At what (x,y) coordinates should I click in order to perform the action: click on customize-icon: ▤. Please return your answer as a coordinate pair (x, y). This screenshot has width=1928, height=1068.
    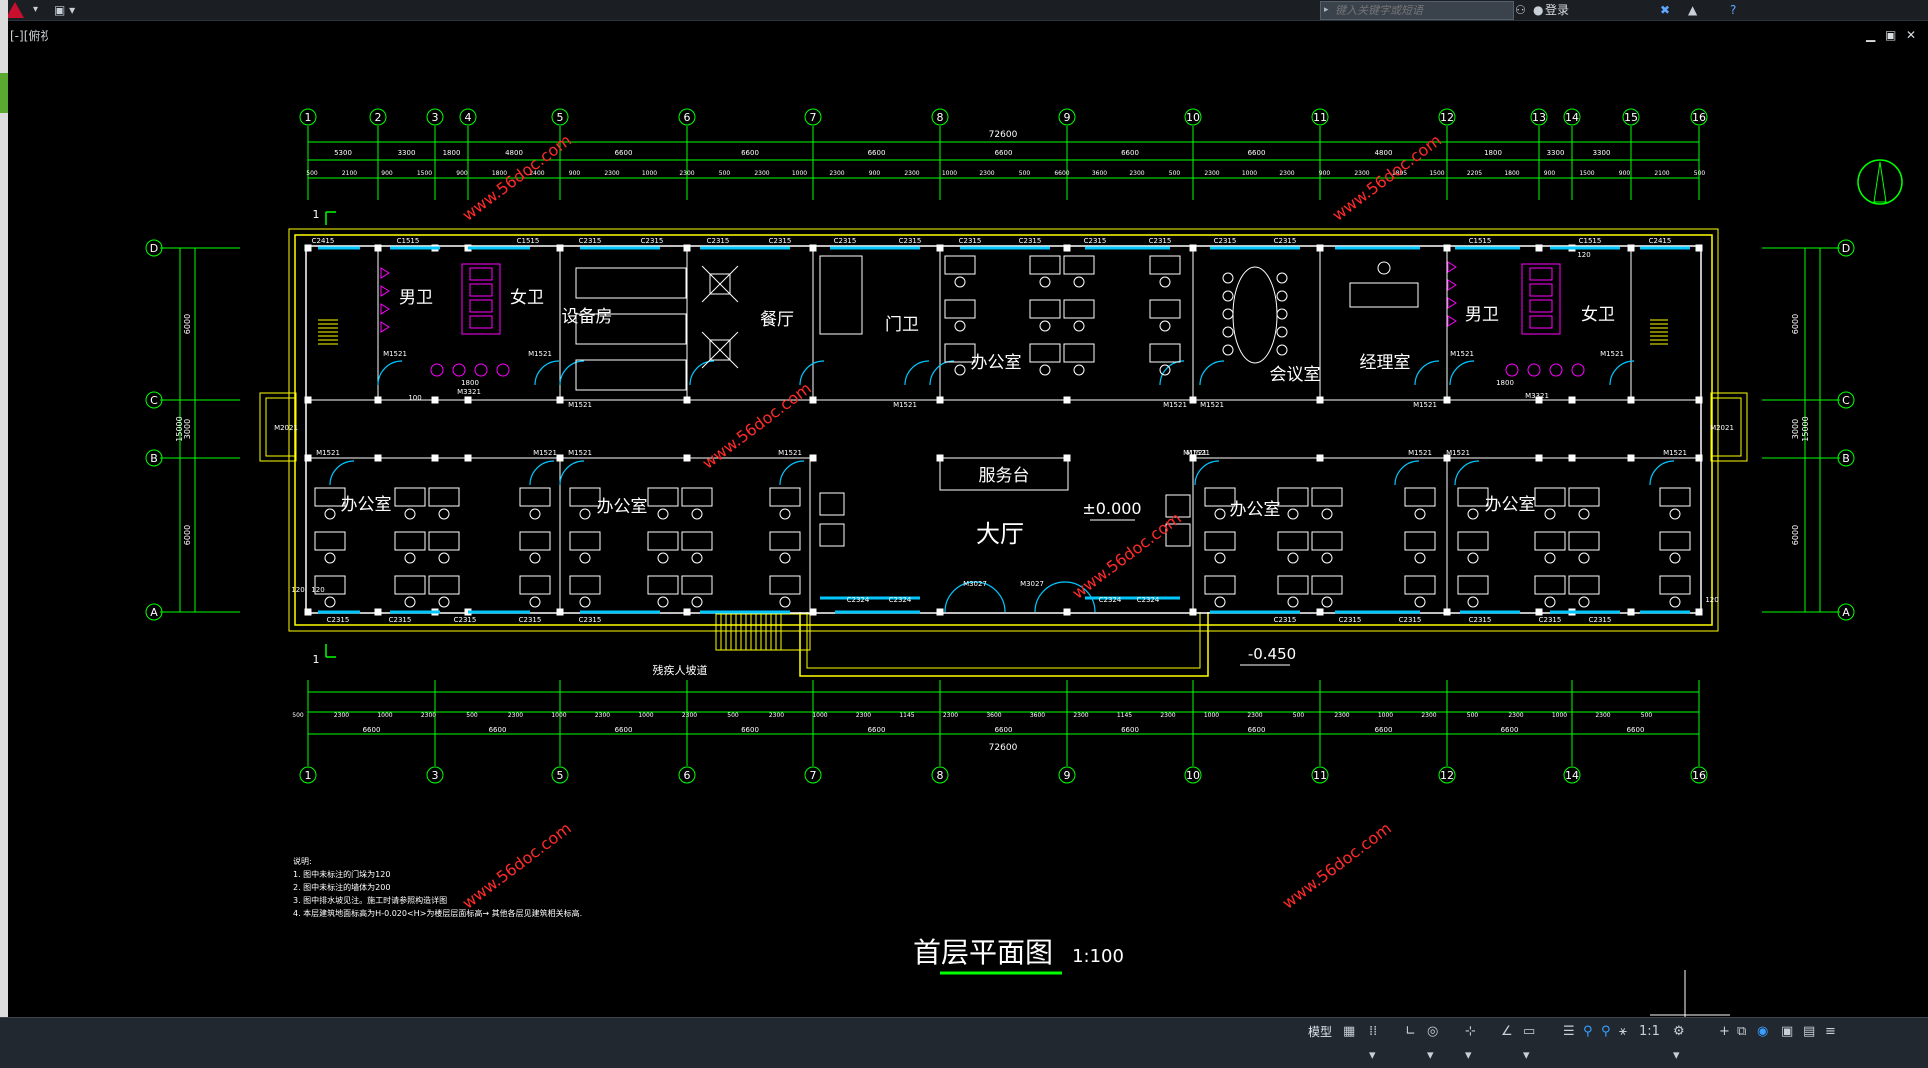
    Looking at the image, I should click on (1809, 1032).